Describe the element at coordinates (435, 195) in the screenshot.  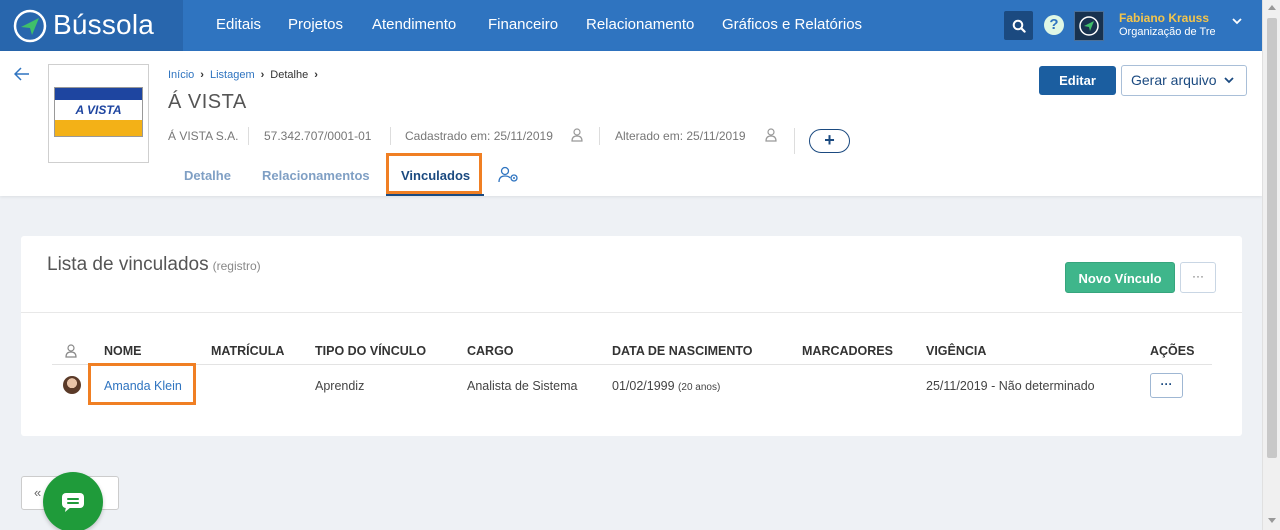
I see `active-tab-indicator` at that location.